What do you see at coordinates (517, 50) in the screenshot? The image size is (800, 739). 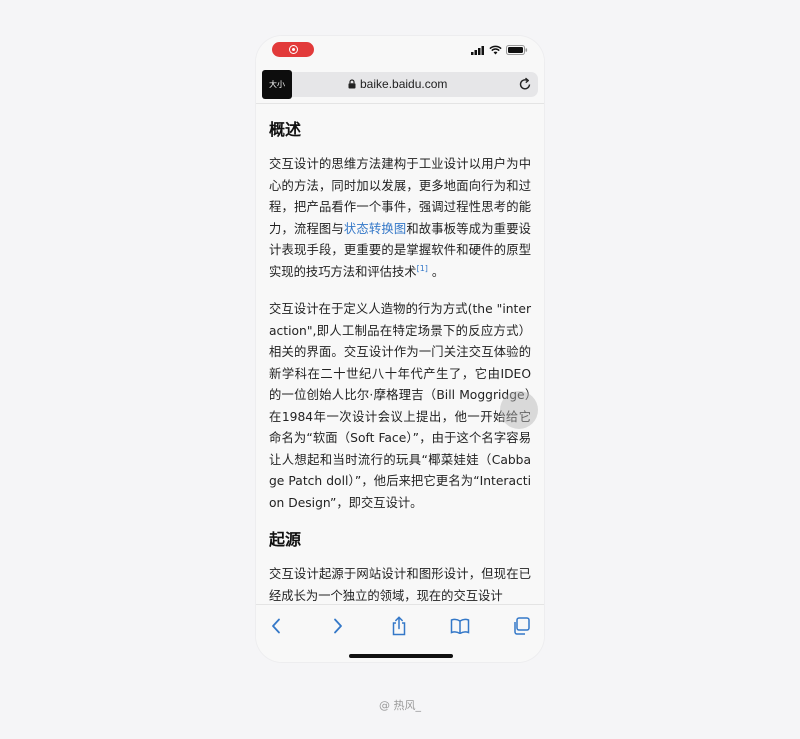 I see `battery-icon` at bounding box center [517, 50].